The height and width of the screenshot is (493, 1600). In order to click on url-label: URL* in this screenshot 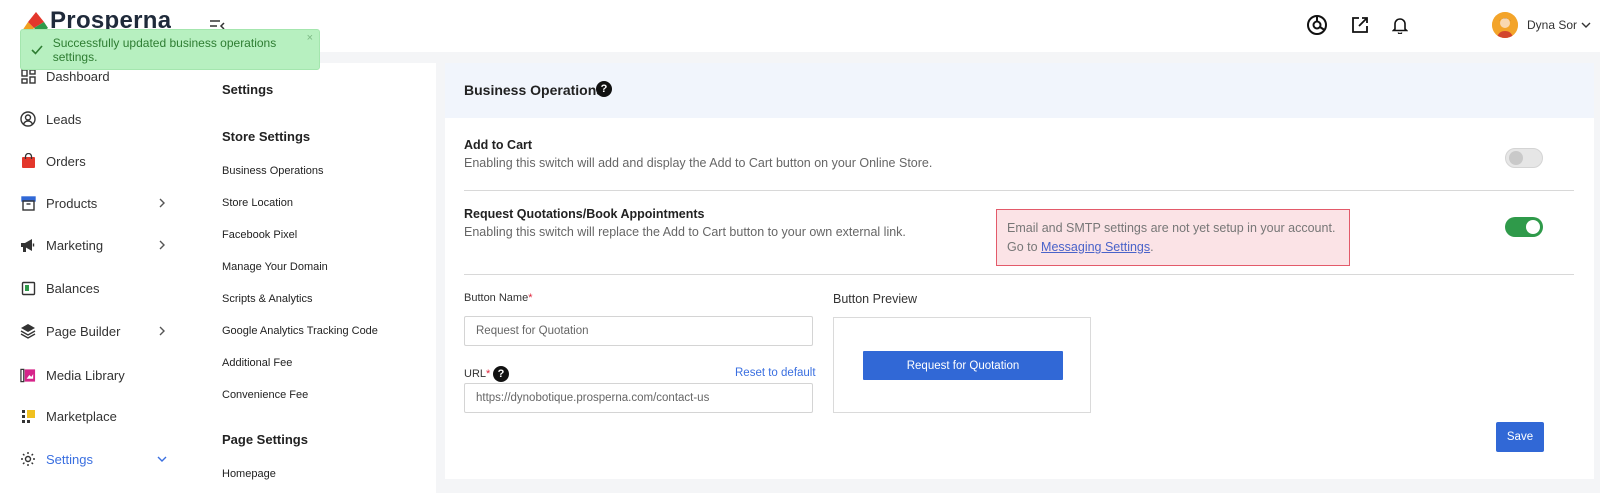, I will do `click(477, 374)`.